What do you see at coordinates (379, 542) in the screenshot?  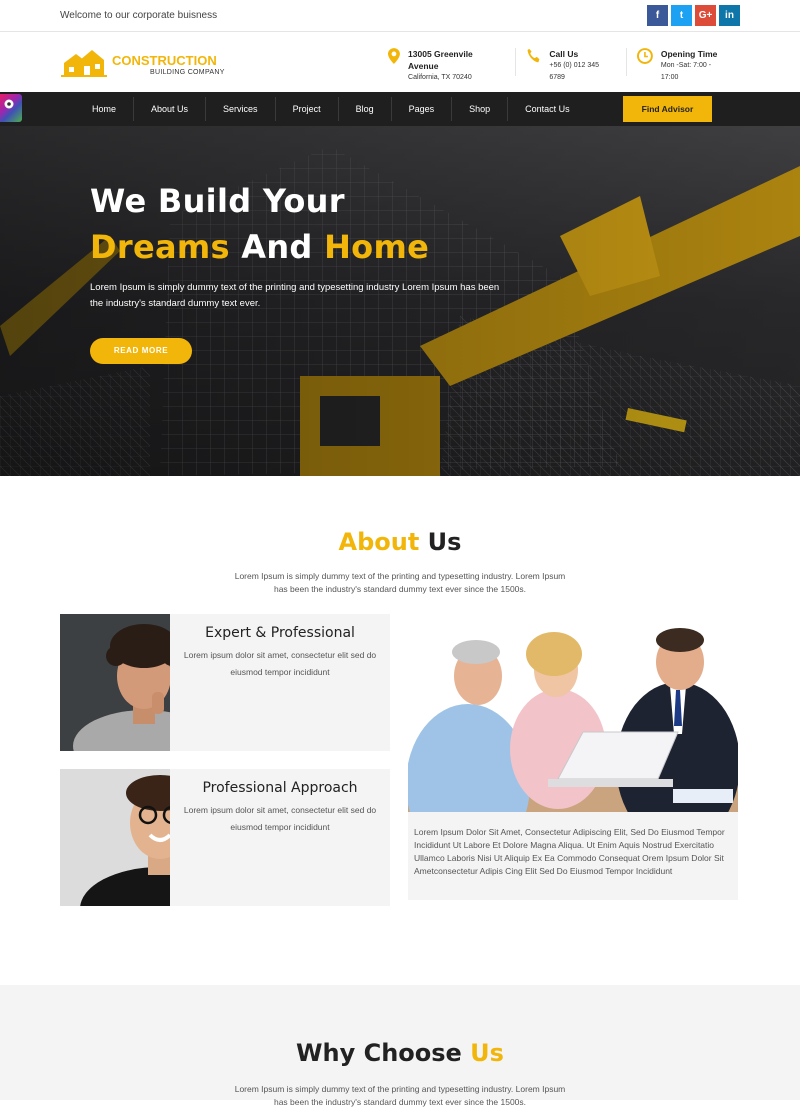 I see `about-title-accent: About` at bounding box center [379, 542].